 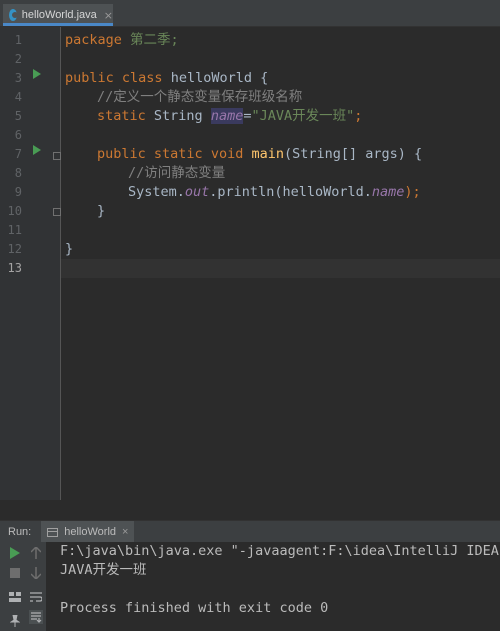 What do you see at coordinates (15, 597) in the screenshot?
I see `layout-icon` at bounding box center [15, 597].